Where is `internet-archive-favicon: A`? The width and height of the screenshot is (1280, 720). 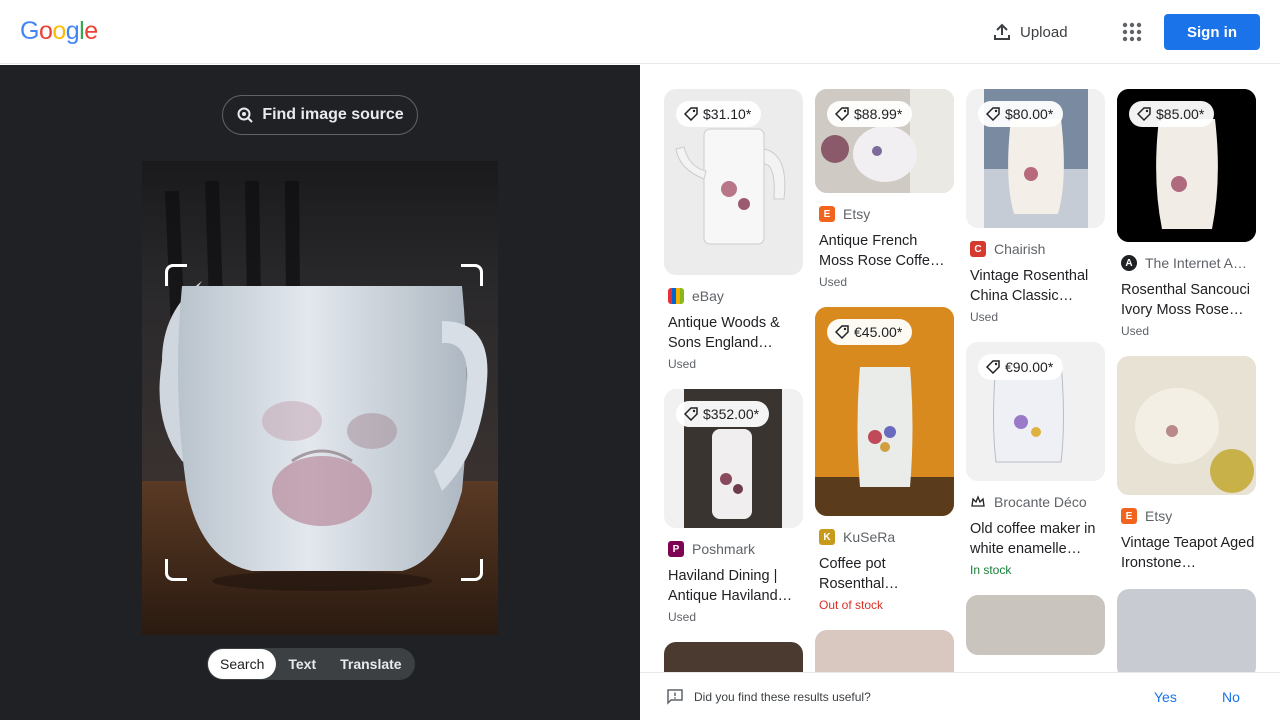 internet-archive-favicon: A is located at coordinates (1129, 263).